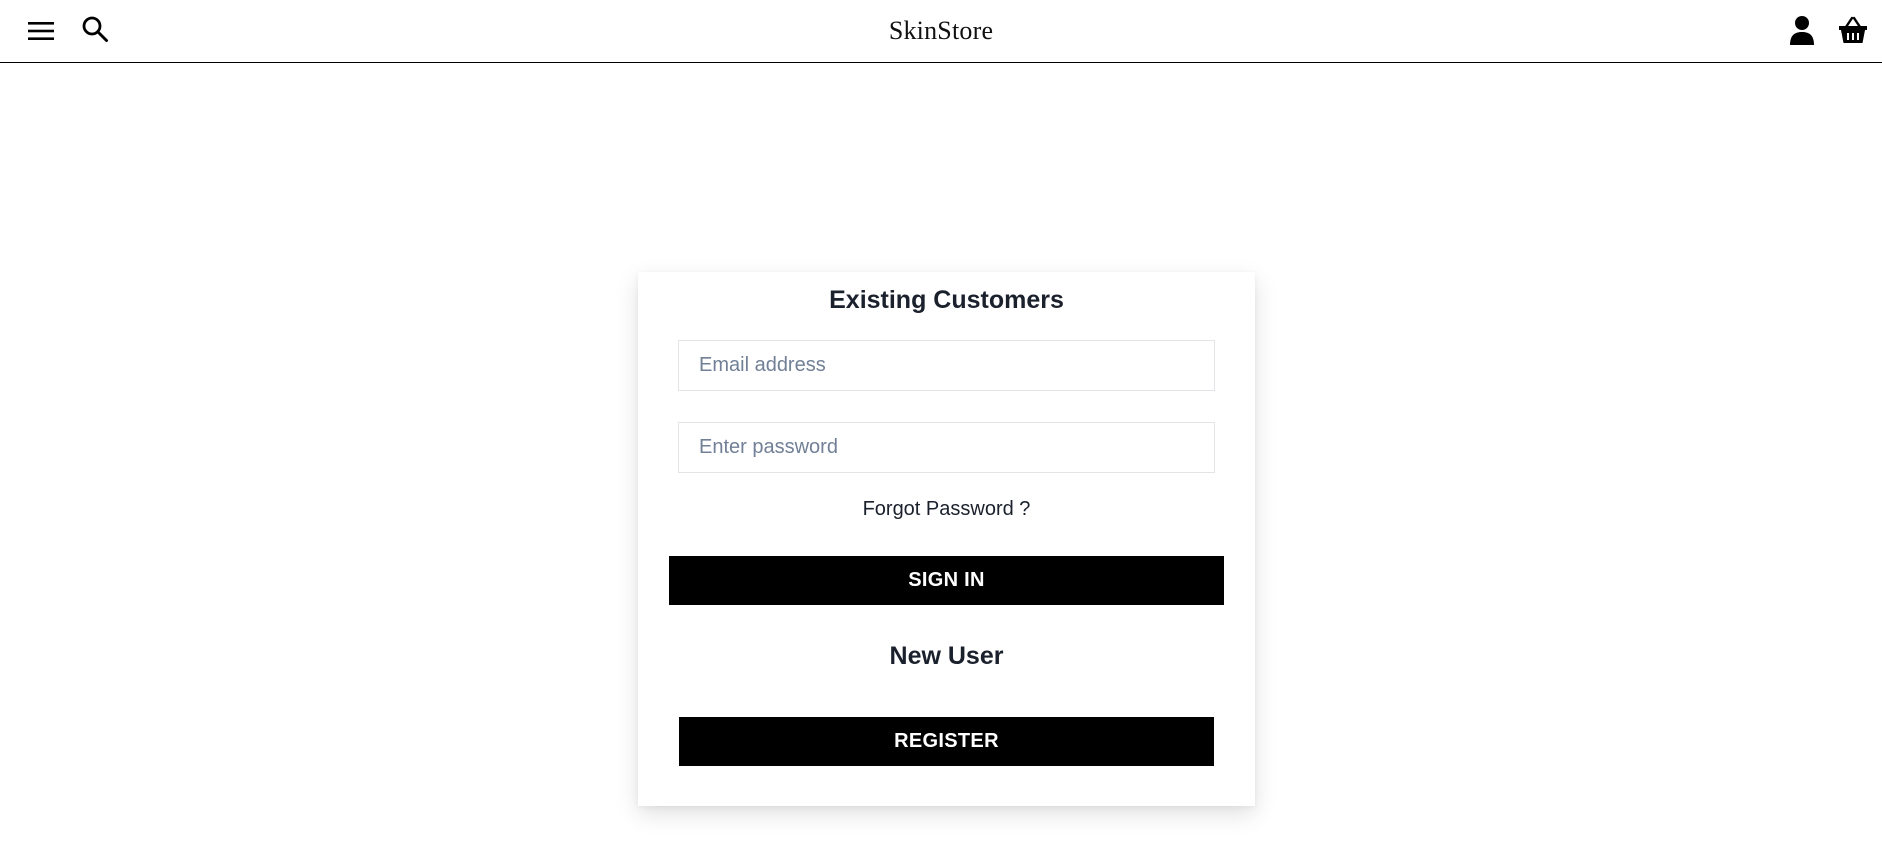 The width and height of the screenshot is (1882, 842). Describe the element at coordinates (946, 447) in the screenshot. I see `password-field` at that location.